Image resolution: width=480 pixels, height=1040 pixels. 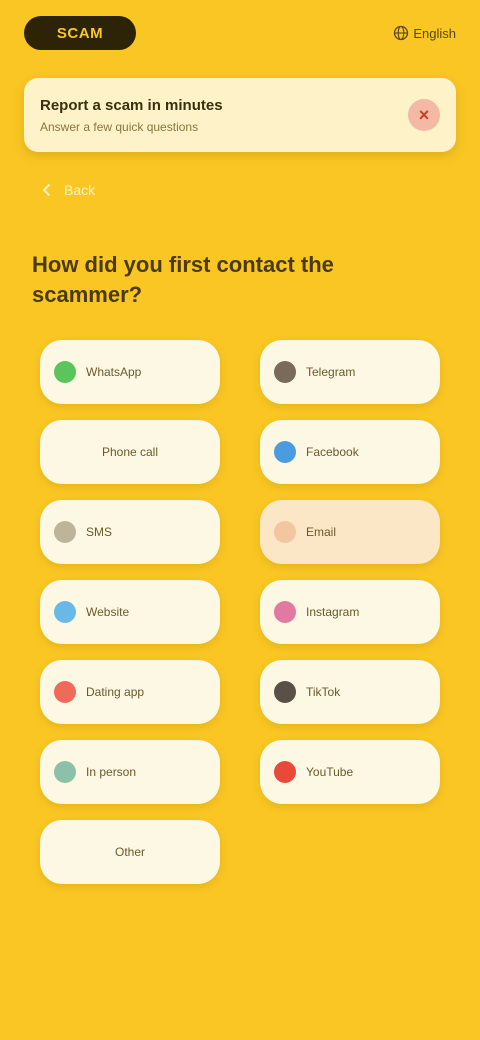 I want to click on top-bar: SCAM English, so click(x=240, y=33).